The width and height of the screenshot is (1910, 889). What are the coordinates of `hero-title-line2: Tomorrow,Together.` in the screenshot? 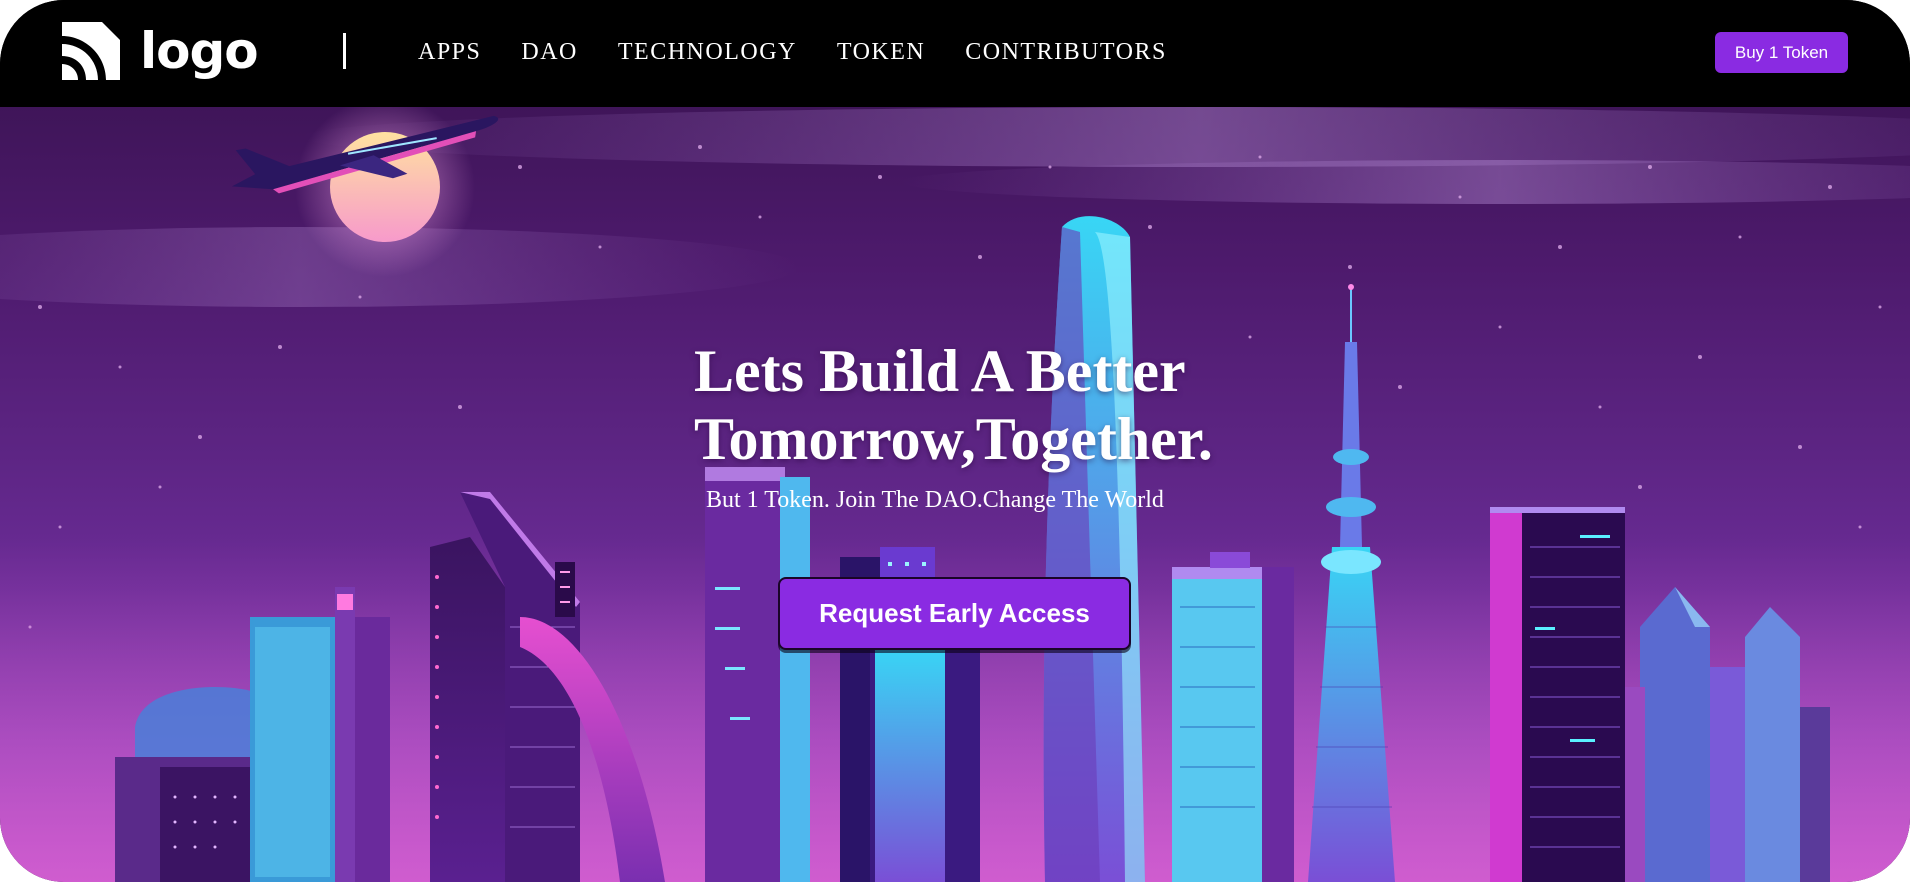 It's located at (953, 439).